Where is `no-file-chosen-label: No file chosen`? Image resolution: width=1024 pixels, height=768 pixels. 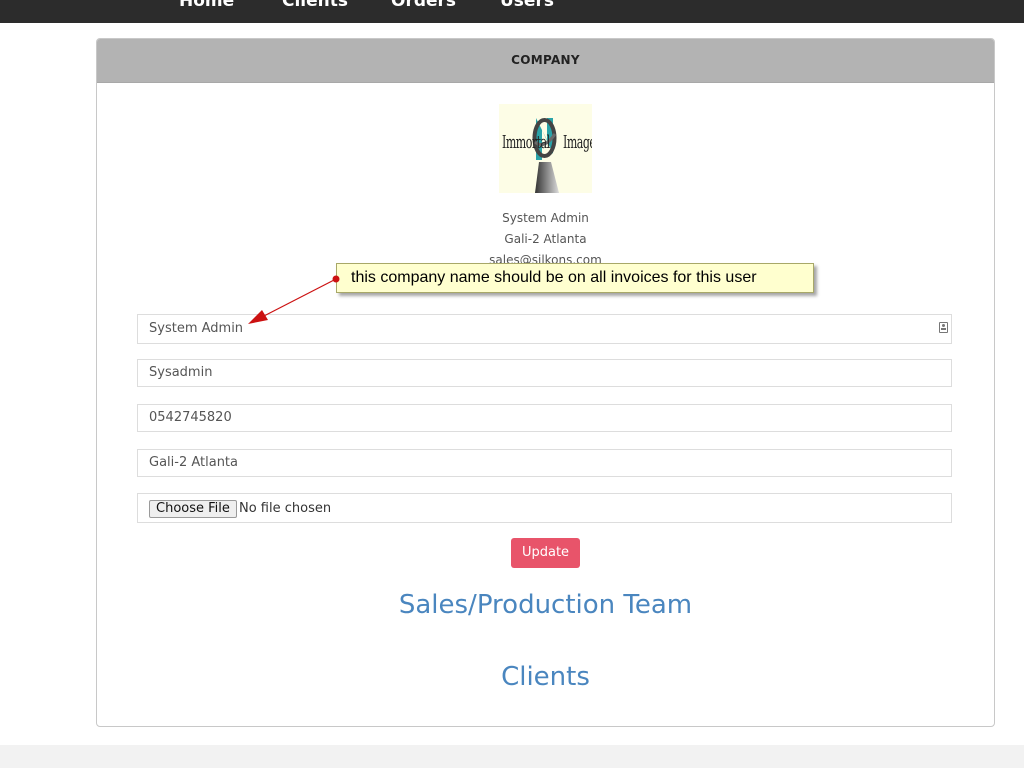
no-file-chosen-label: No file chosen is located at coordinates (285, 508).